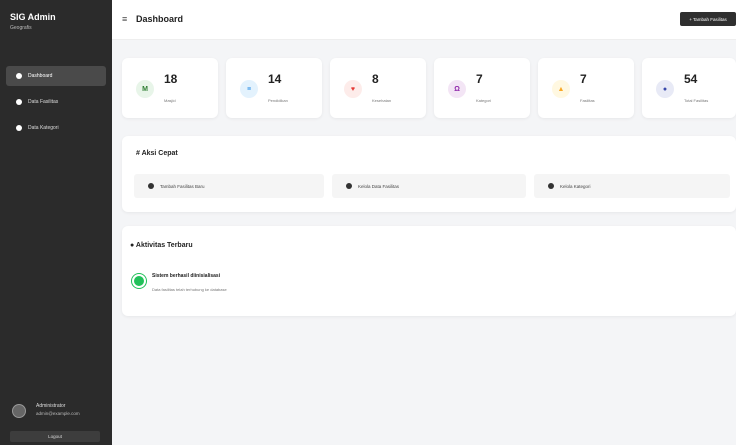 This screenshot has height=445, width=736. What do you see at coordinates (19, 102) in the screenshot?
I see `location-pin-icon` at bounding box center [19, 102].